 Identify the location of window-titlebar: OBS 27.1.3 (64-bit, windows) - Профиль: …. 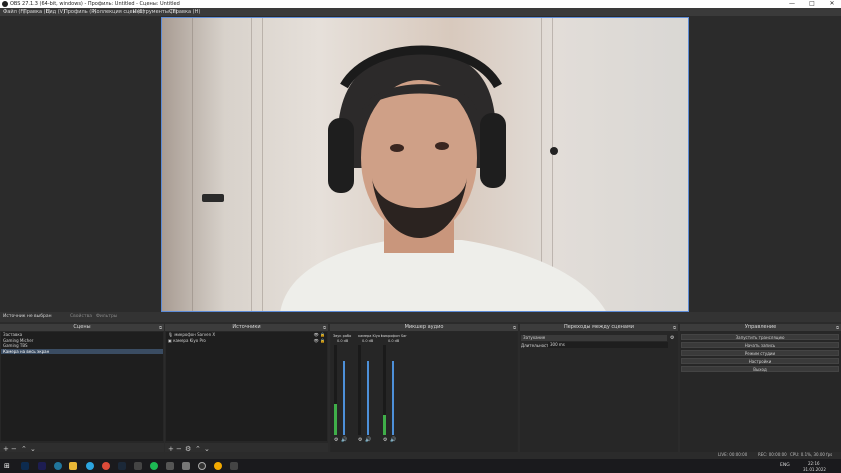
(420, 4).